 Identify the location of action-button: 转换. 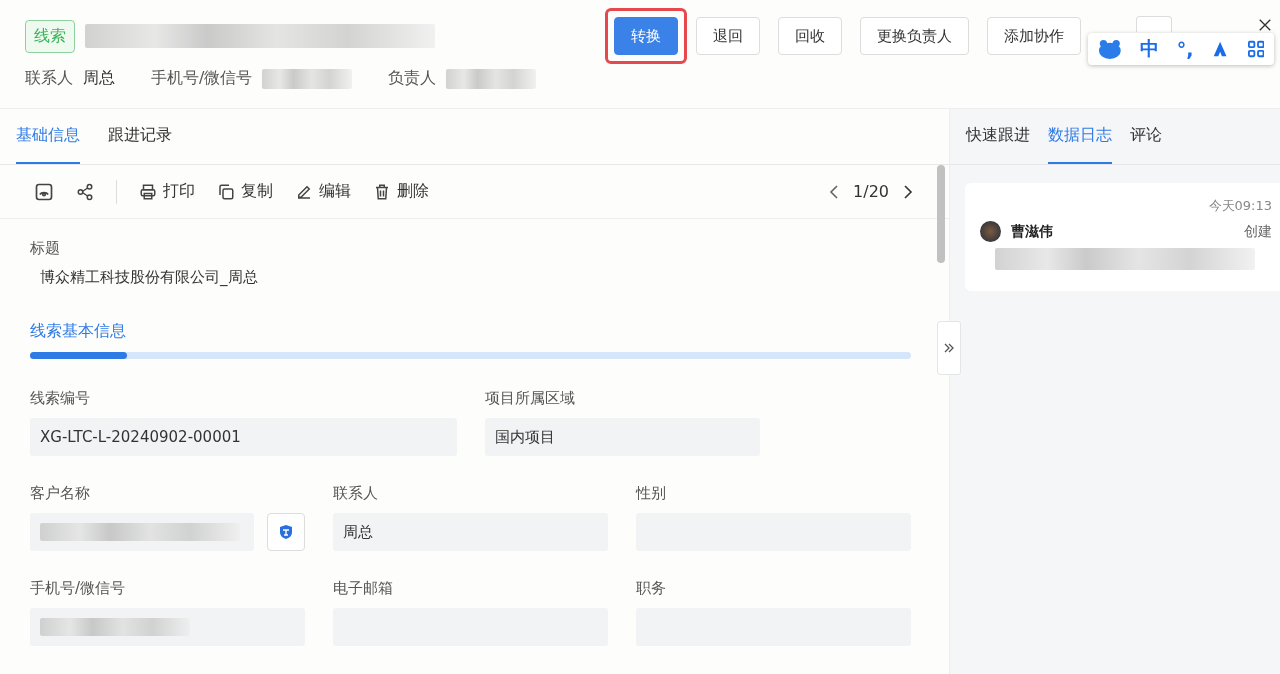
(646, 36).